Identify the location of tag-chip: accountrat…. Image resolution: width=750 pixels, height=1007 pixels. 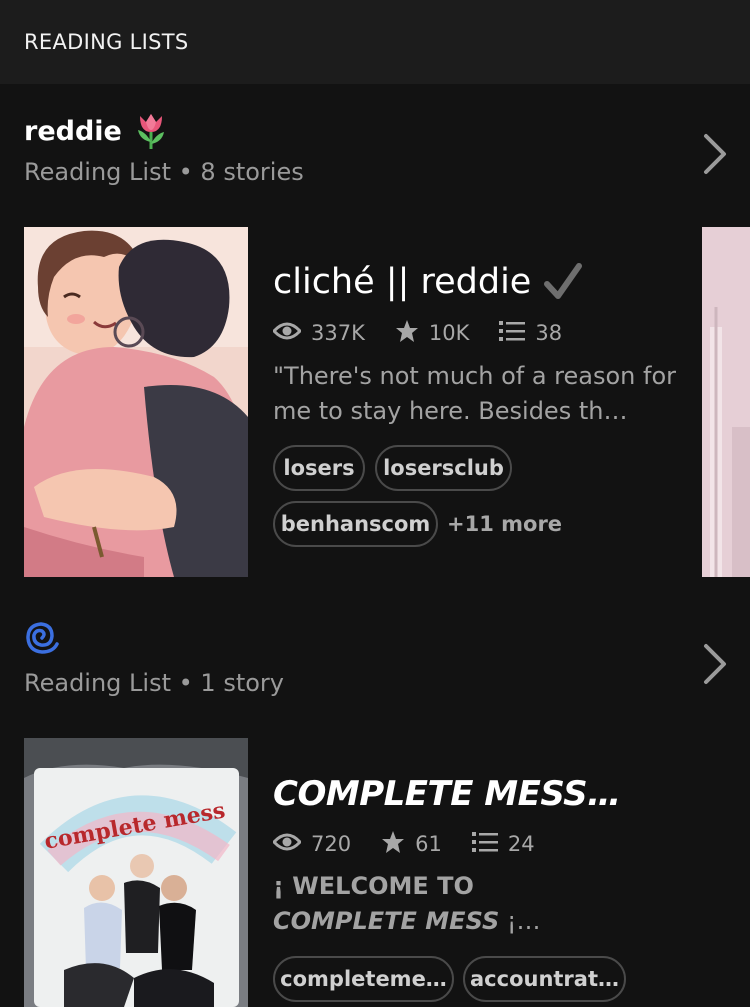
(544, 979).